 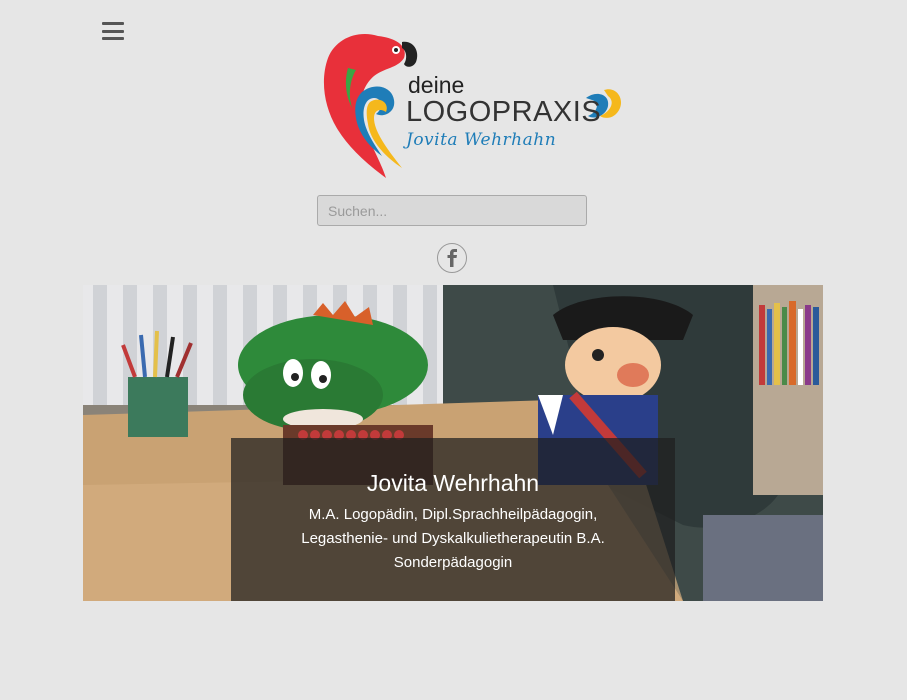 What do you see at coordinates (504, 112) in the screenshot?
I see `logo-text-logopraxis: LOGOPRAXIS` at bounding box center [504, 112].